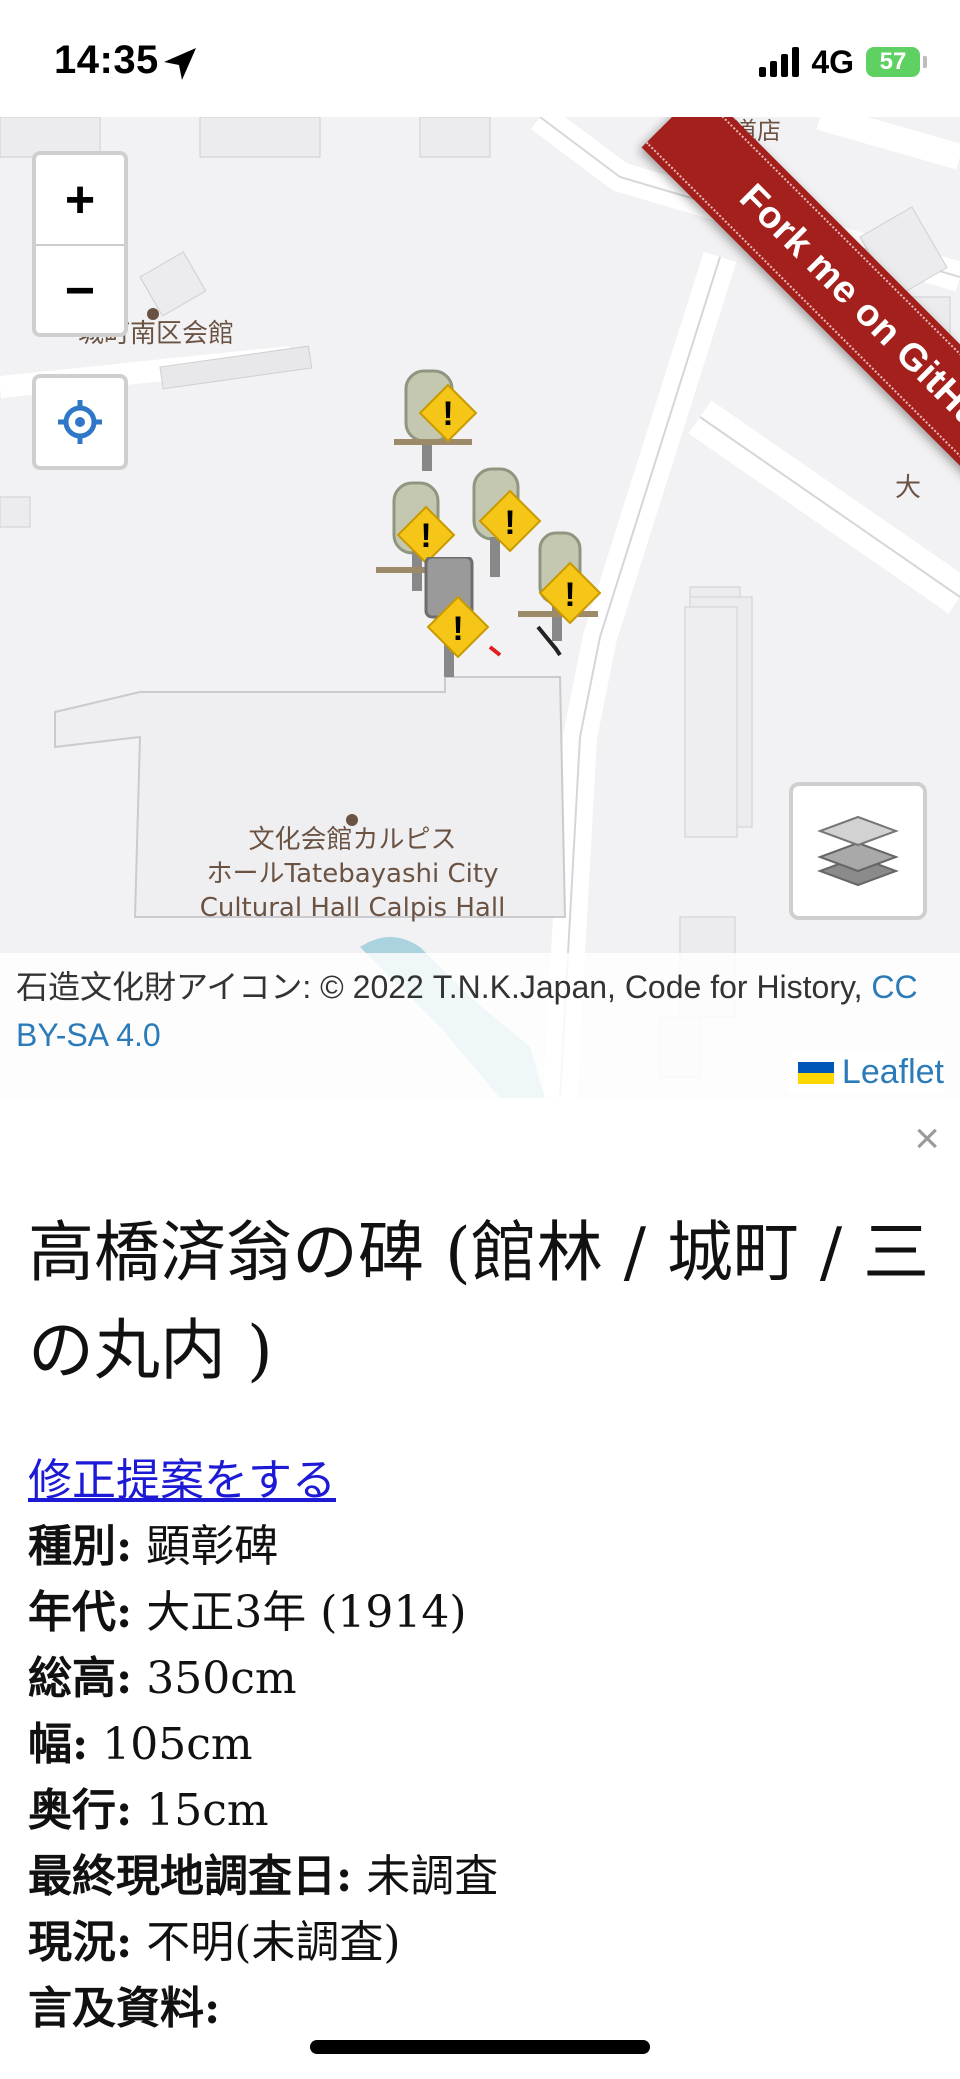  I want to click on github-ribbon-text: Fork me on GitHub, so click(845, 314).